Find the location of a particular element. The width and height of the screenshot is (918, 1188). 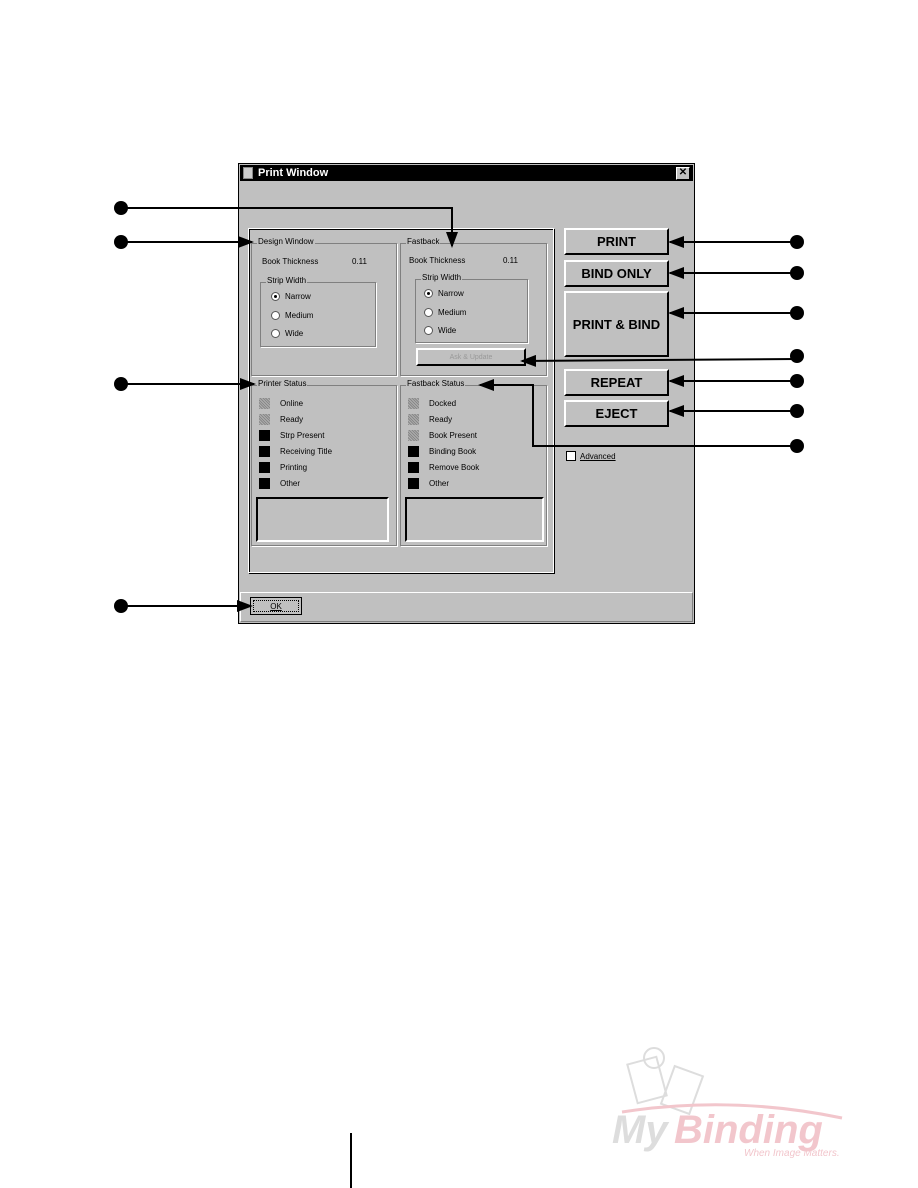

mybinding-logo: My Binding When Image Matters. is located at coordinates (752, 1100).